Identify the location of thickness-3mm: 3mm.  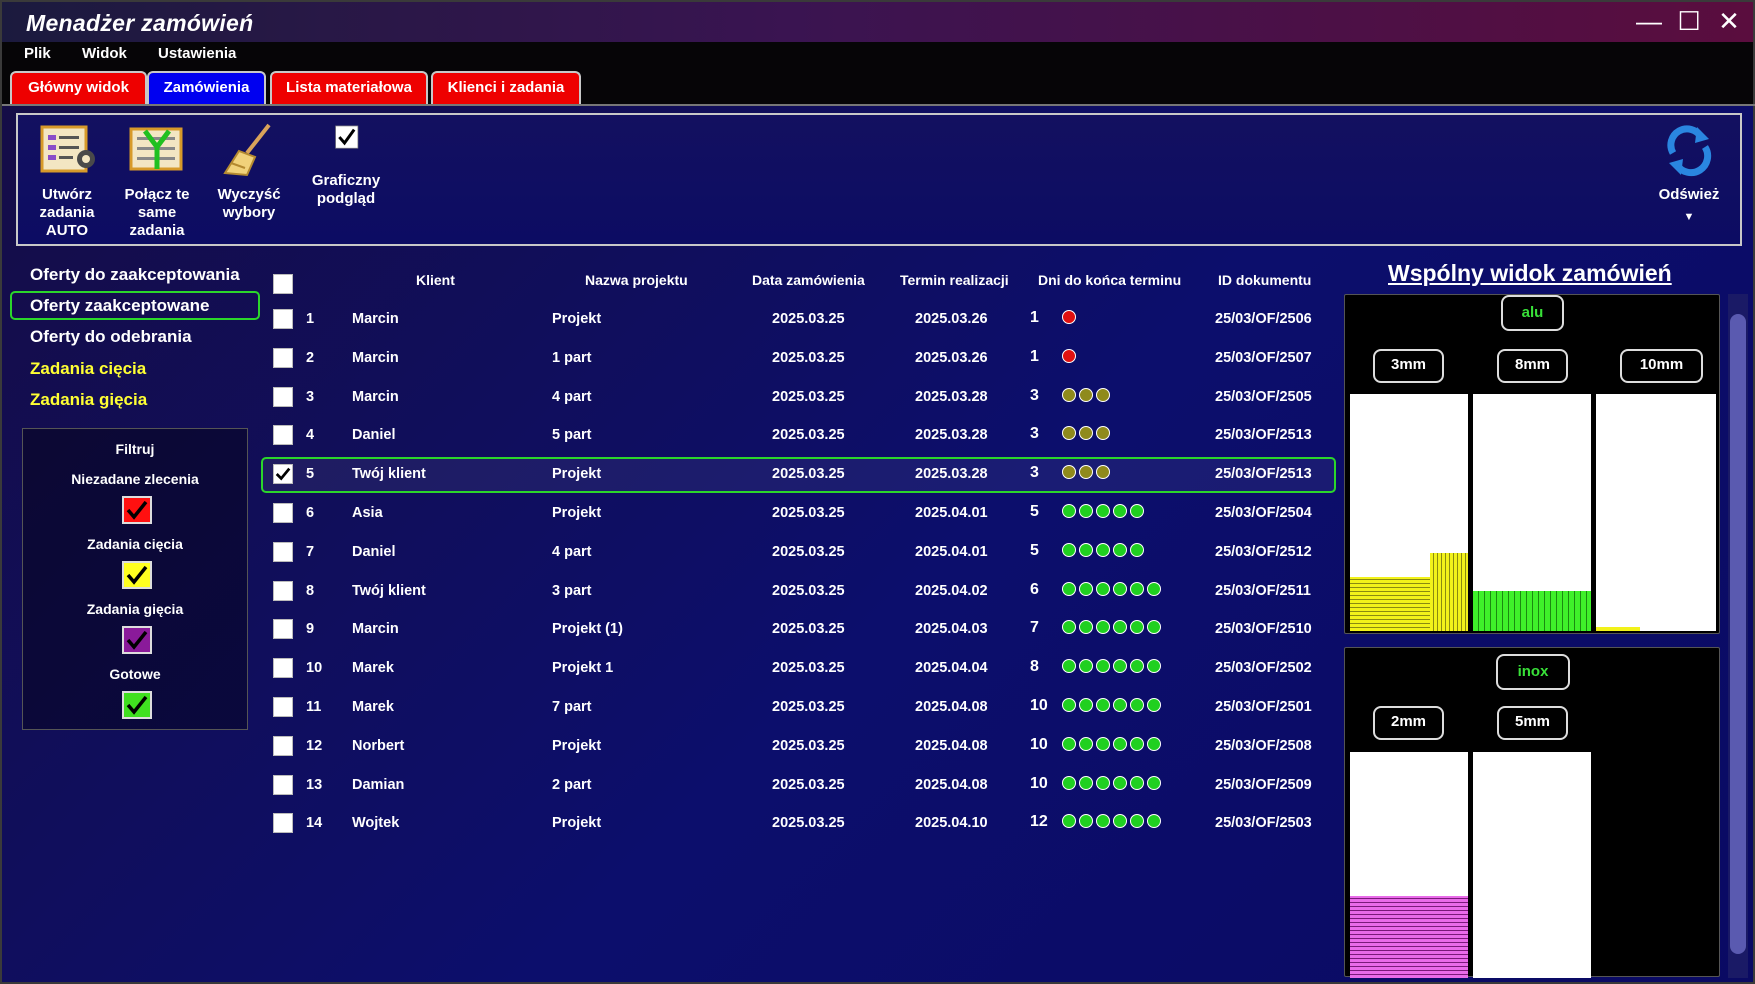
(1408, 366).